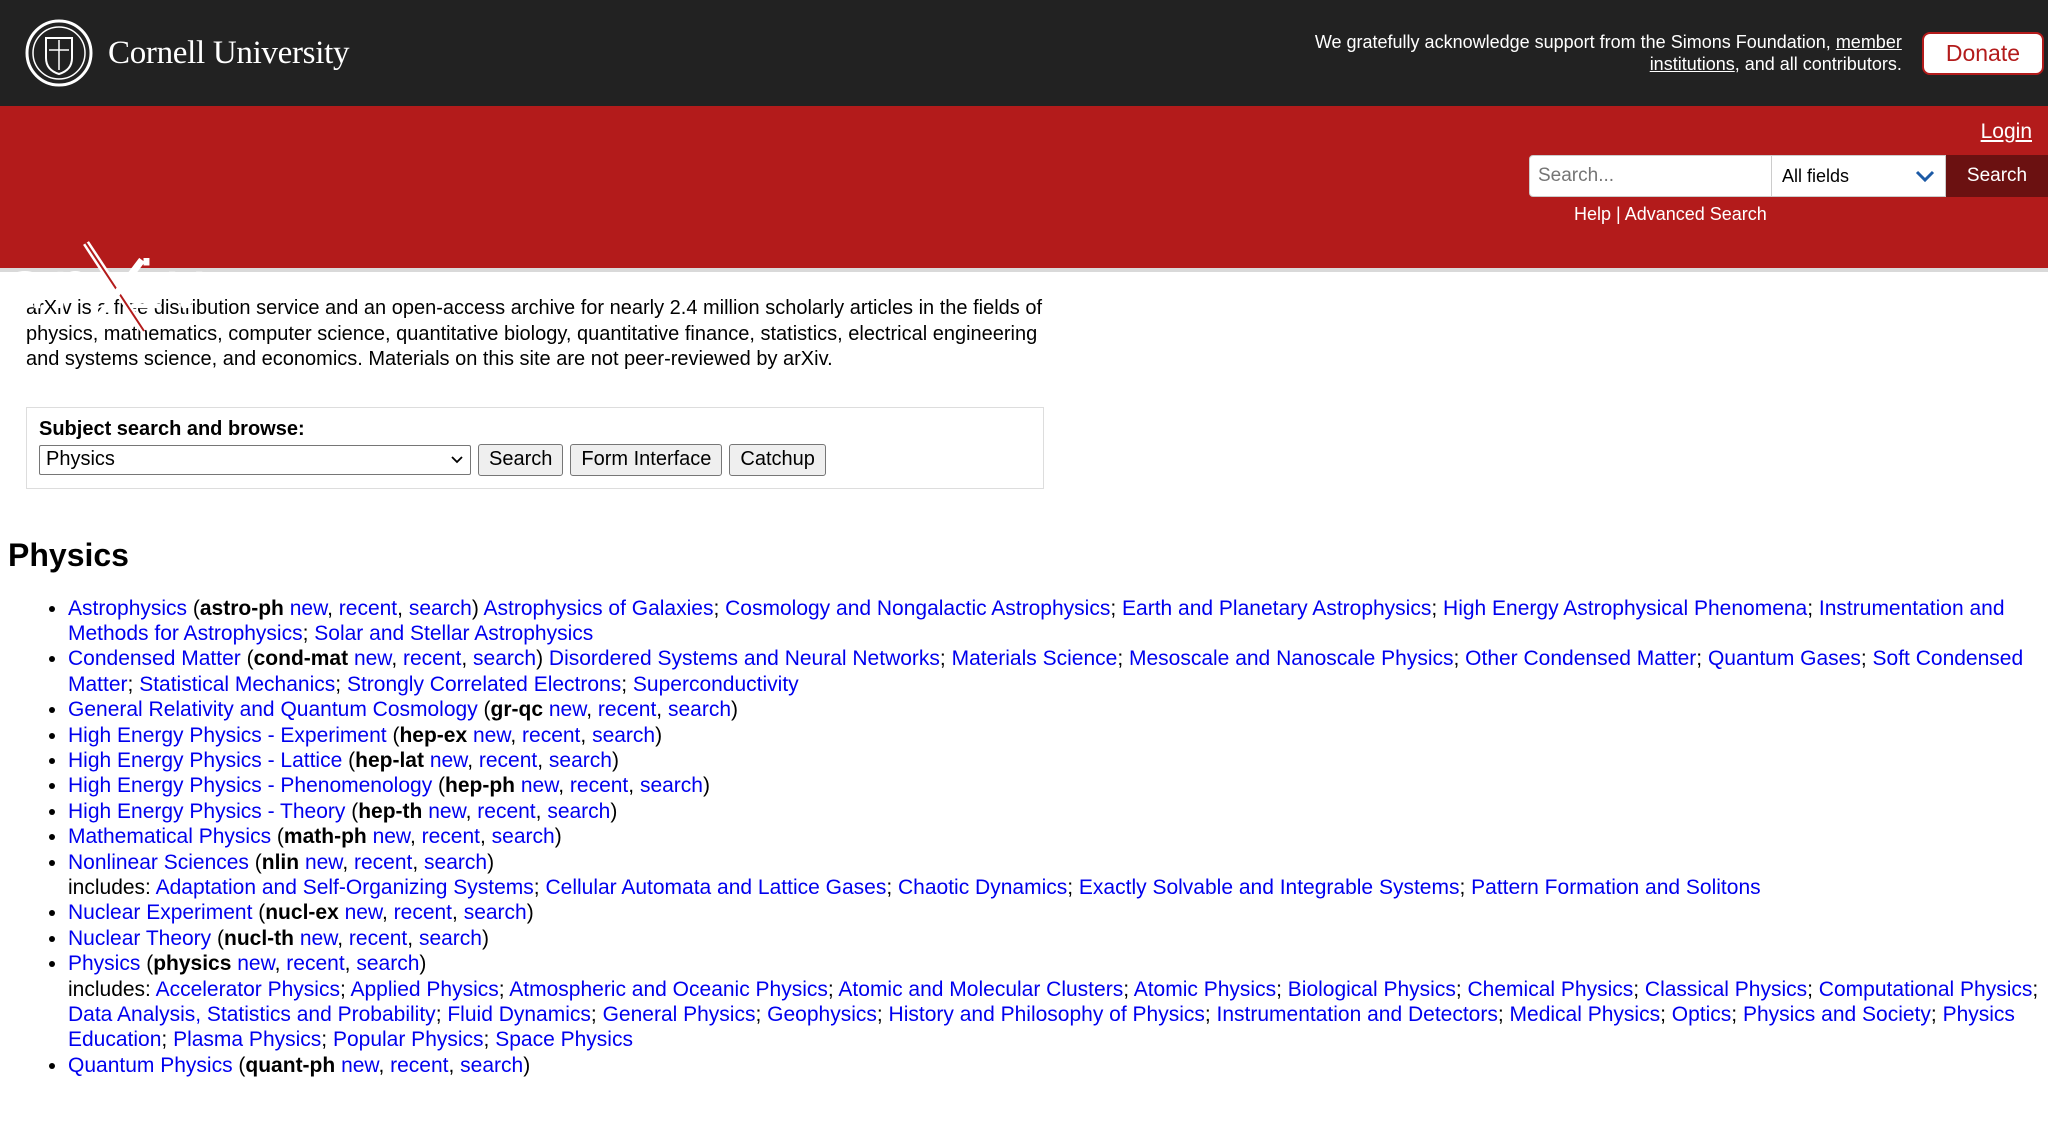 The height and width of the screenshot is (1121, 2048). I want to click on archive-link: General Relativity and Quantum Cosmology, so click(273, 709).